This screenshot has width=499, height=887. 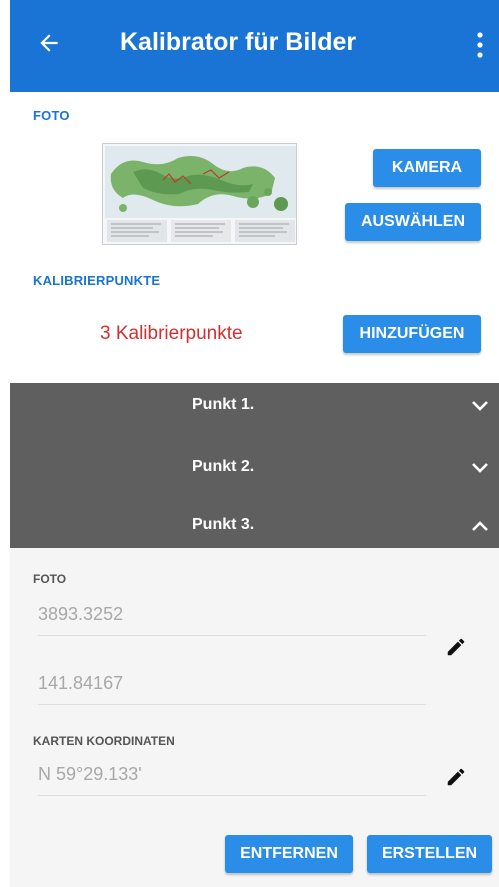 What do you see at coordinates (412, 334) in the screenshot?
I see `add-point-button: HINZUFÜGEN` at bounding box center [412, 334].